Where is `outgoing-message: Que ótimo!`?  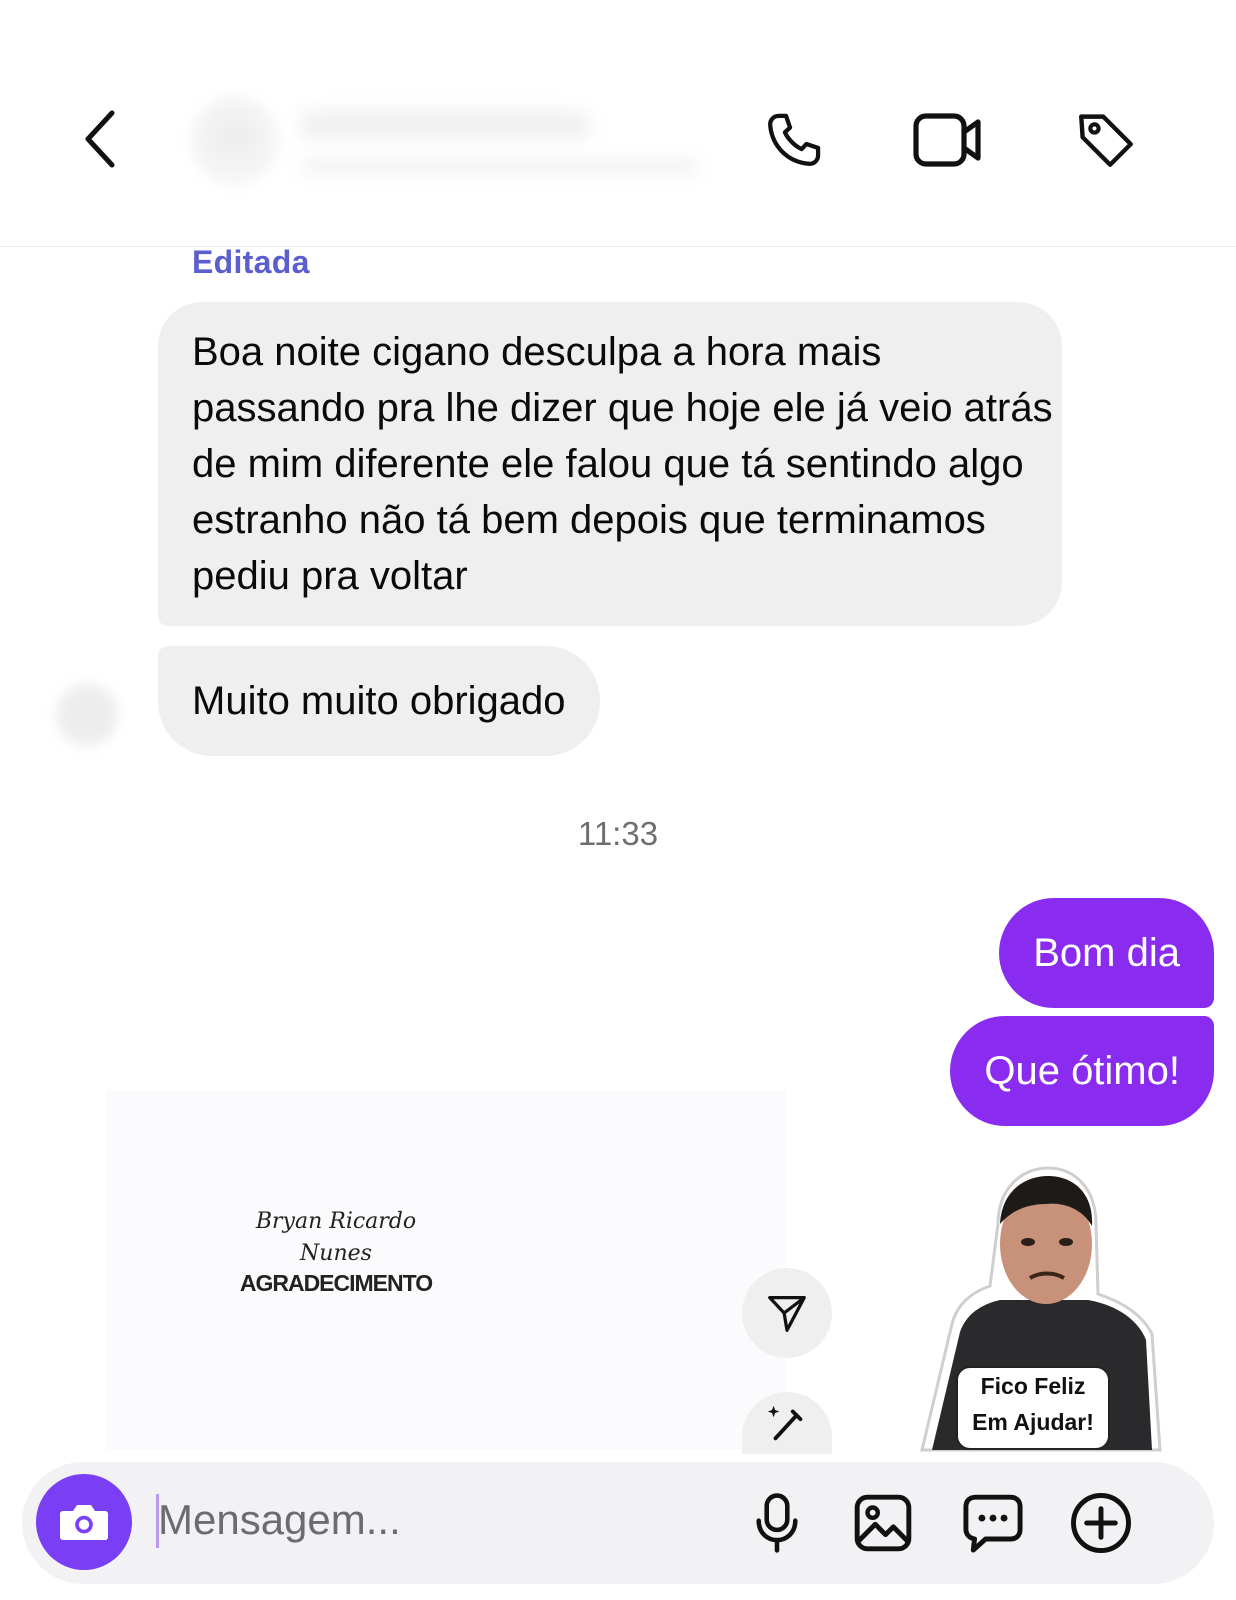
outgoing-message: Que ótimo! is located at coordinates (1082, 1071).